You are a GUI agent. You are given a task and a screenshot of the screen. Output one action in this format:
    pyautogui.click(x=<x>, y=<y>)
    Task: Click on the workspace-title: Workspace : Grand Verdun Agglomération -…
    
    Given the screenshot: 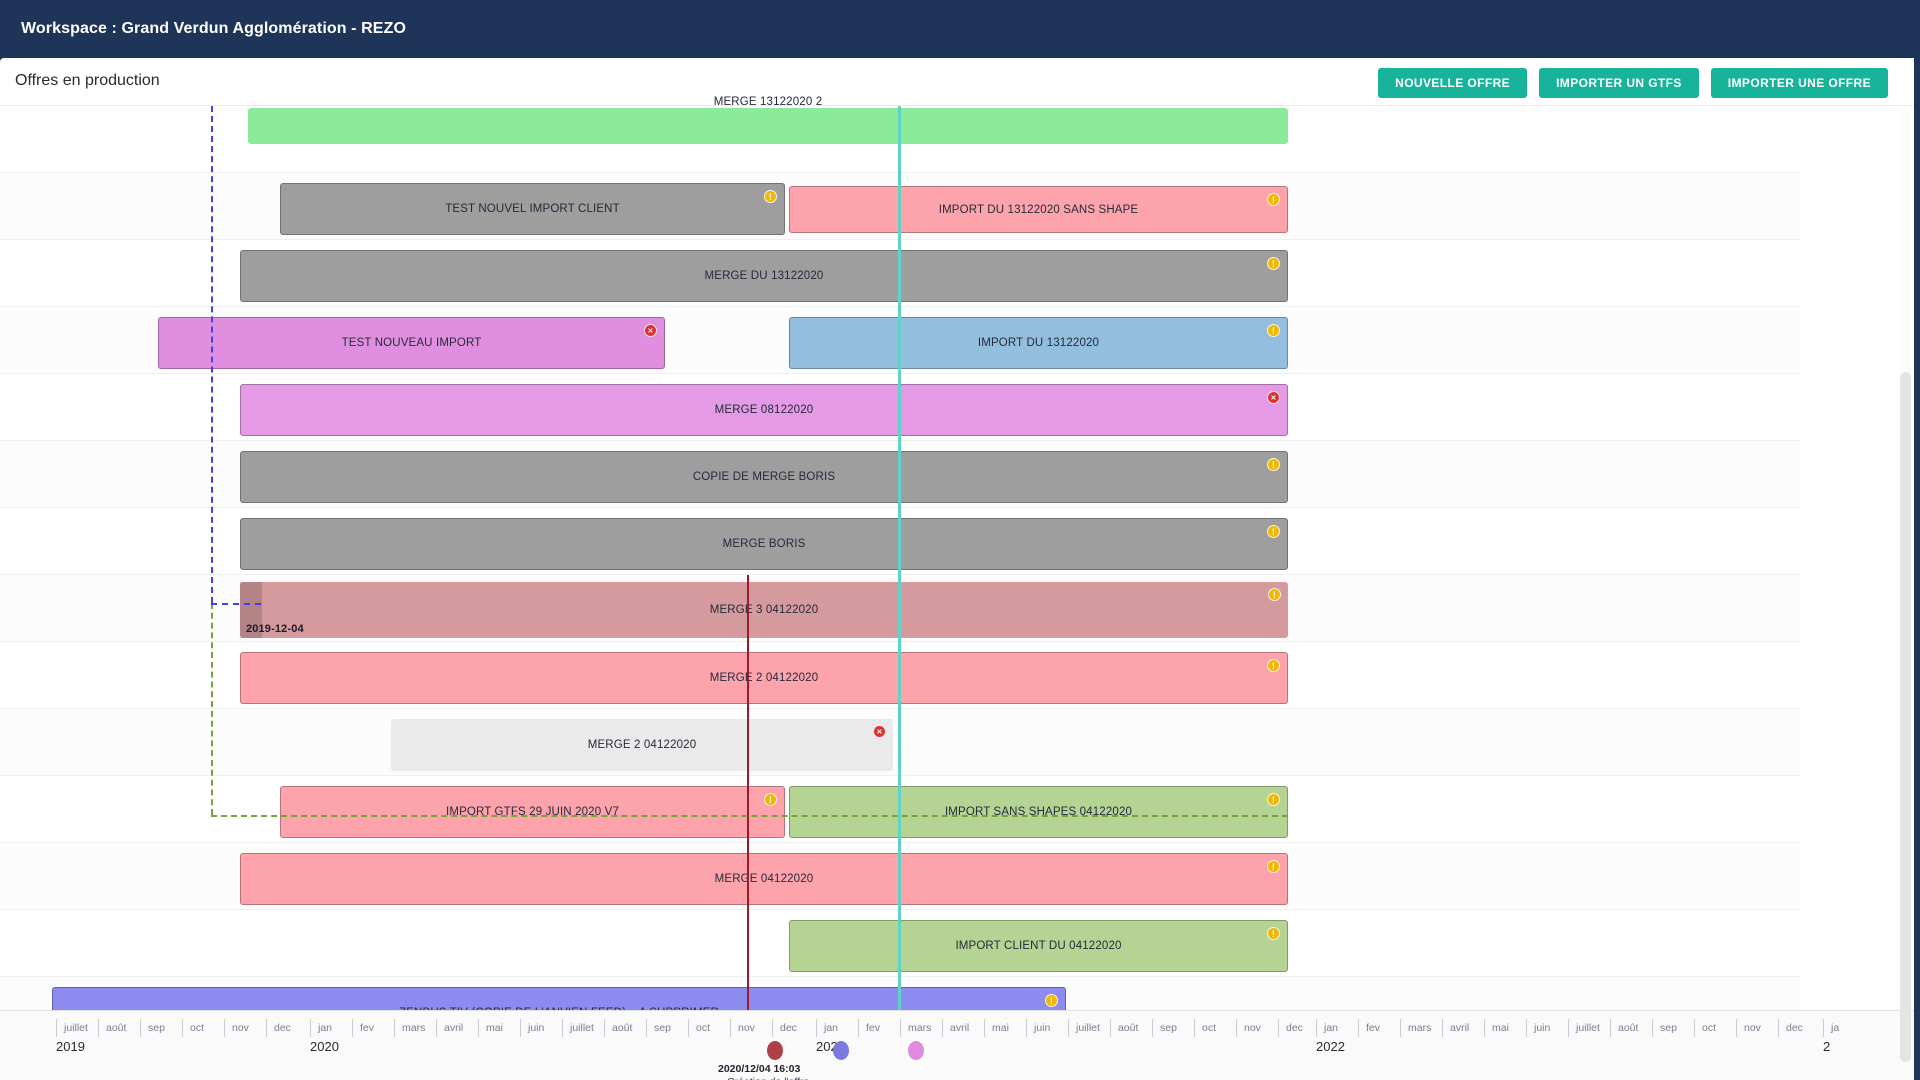 What is the action you would take?
    pyautogui.click(x=213, y=28)
    